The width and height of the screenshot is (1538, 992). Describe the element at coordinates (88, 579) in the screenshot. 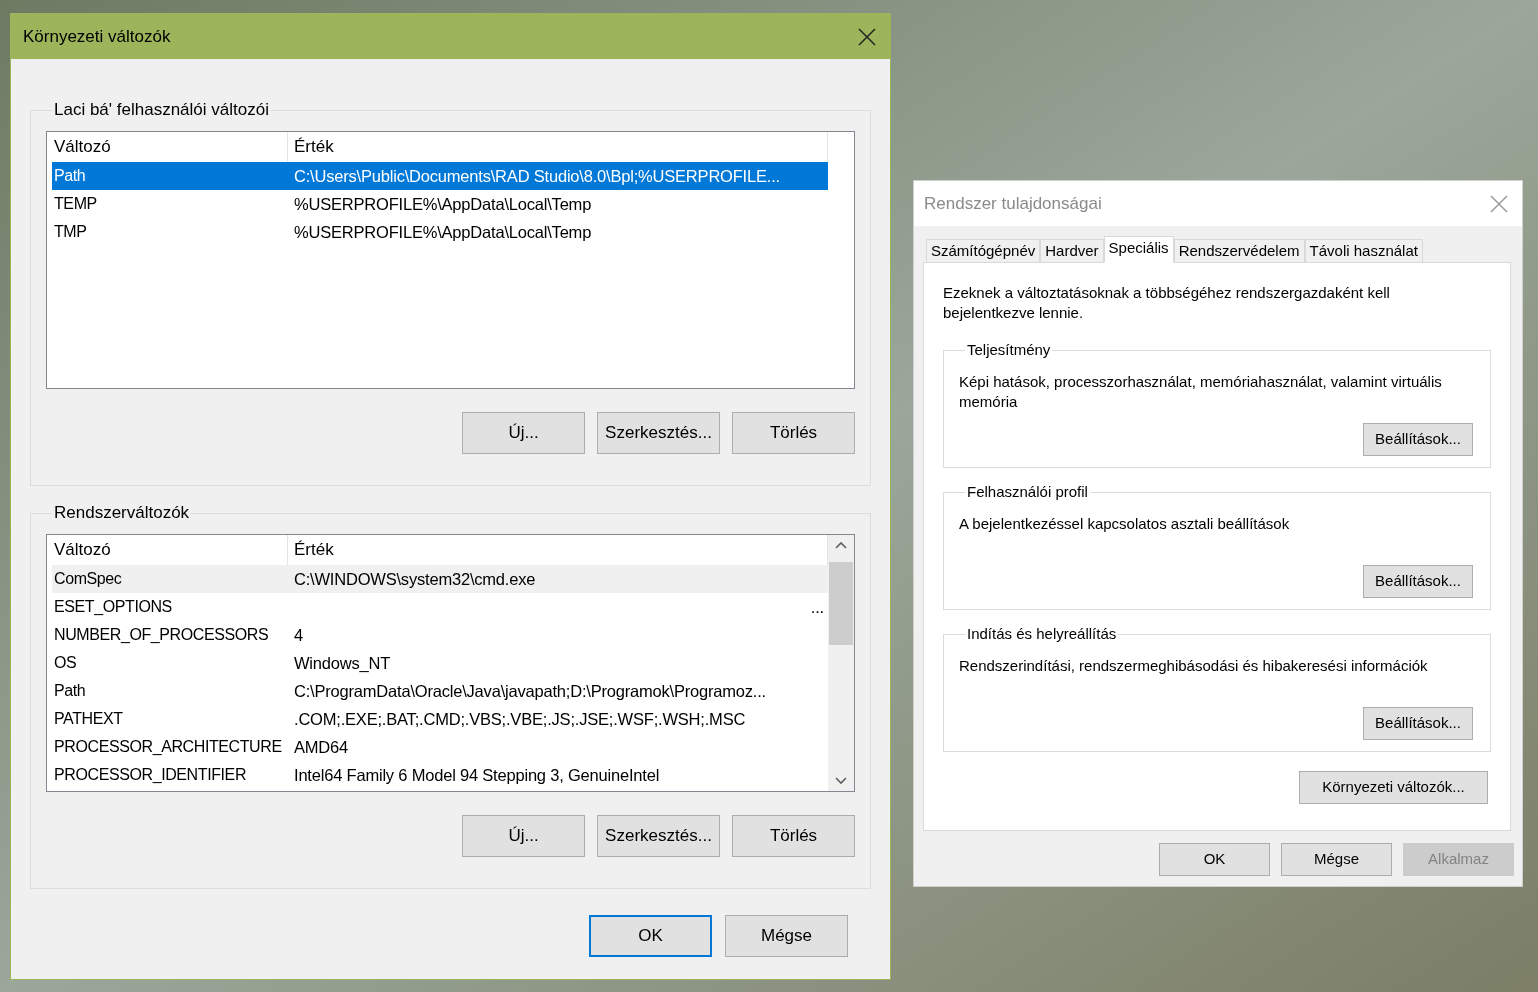

I see `table-cell: ComSpec` at that location.